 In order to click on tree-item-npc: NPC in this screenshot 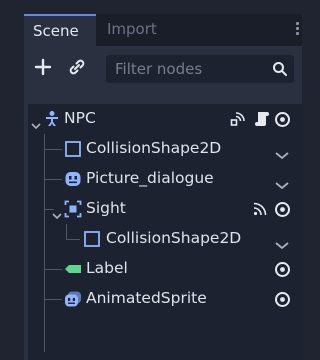, I will do `click(165, 119)`.